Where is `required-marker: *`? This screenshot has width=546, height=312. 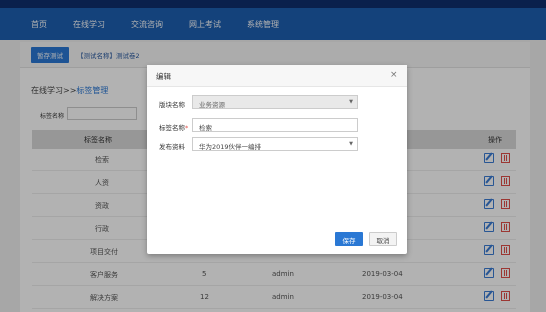
required-marker: * is located at coordinates (187, 128).